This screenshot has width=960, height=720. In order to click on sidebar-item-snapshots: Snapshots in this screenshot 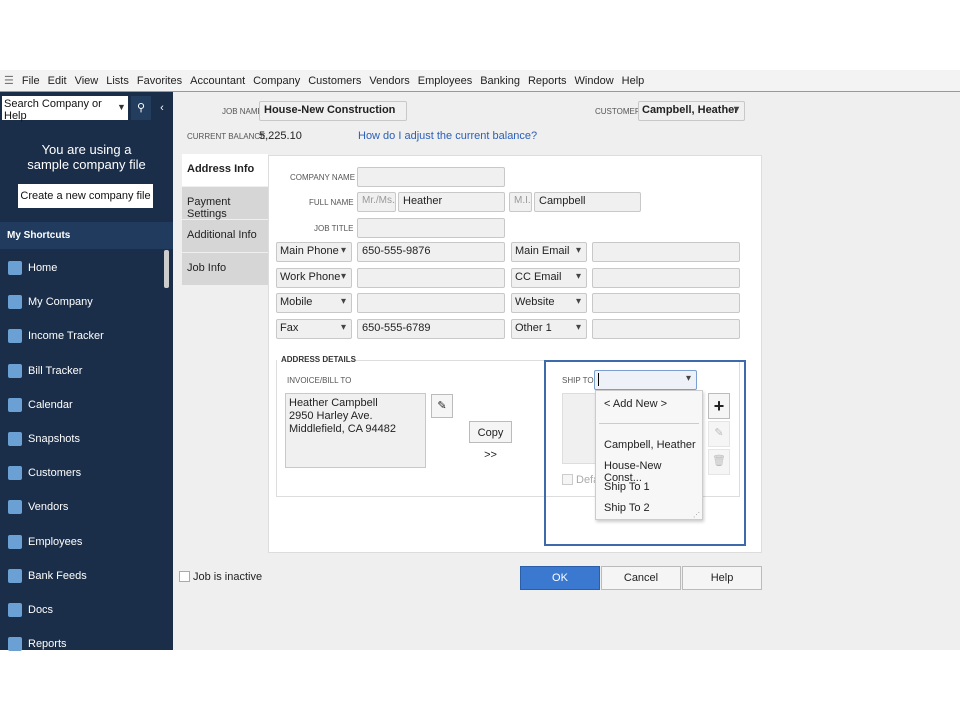, I will do `click(44, 439)`.